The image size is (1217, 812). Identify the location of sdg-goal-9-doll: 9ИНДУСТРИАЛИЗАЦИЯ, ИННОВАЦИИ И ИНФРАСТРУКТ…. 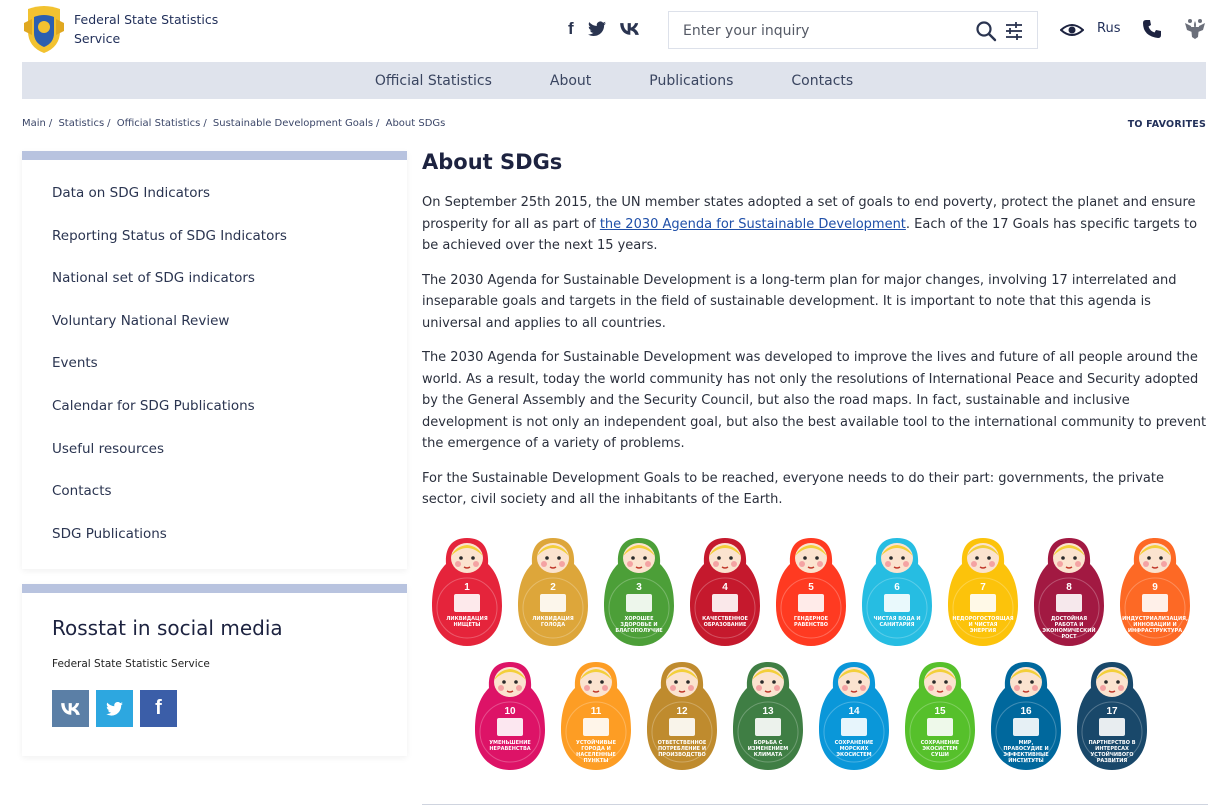
(1155, 592).